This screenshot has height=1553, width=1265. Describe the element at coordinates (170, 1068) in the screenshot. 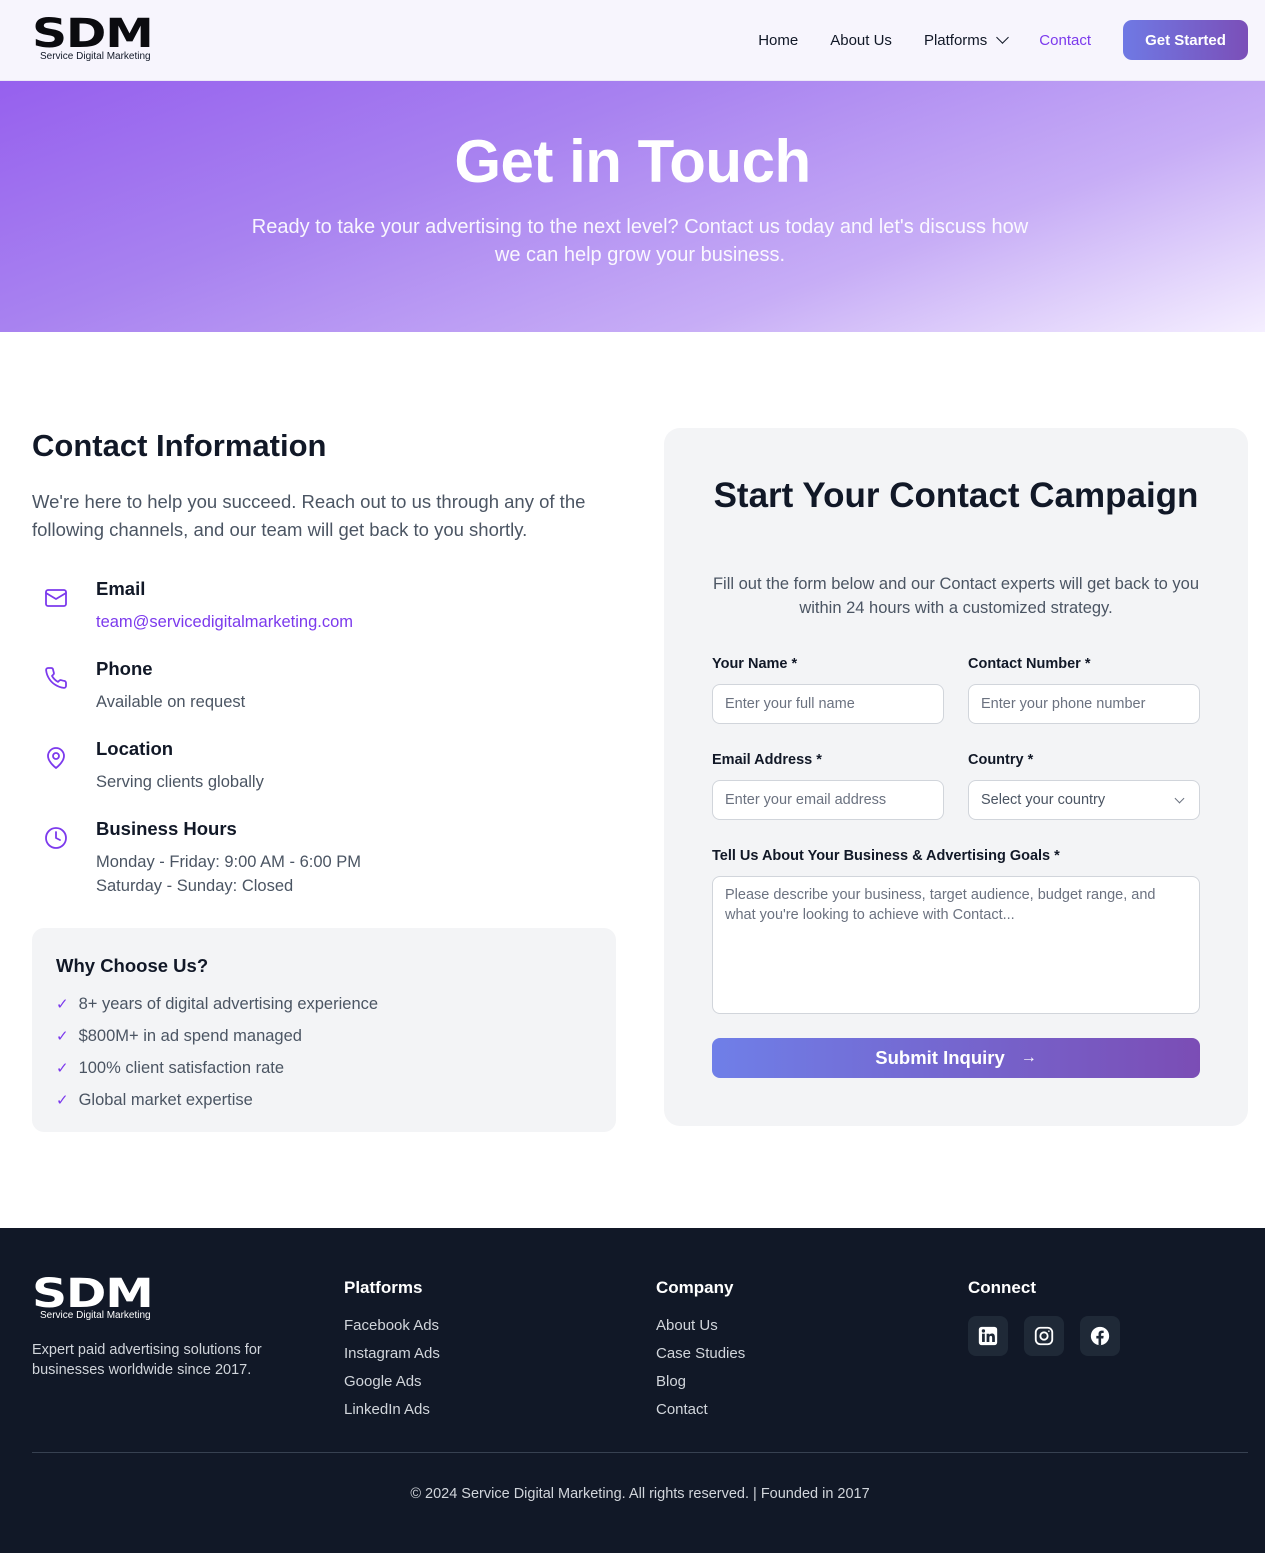

I see `list-item: ✓ 100% client satisfaction rate` at that location.